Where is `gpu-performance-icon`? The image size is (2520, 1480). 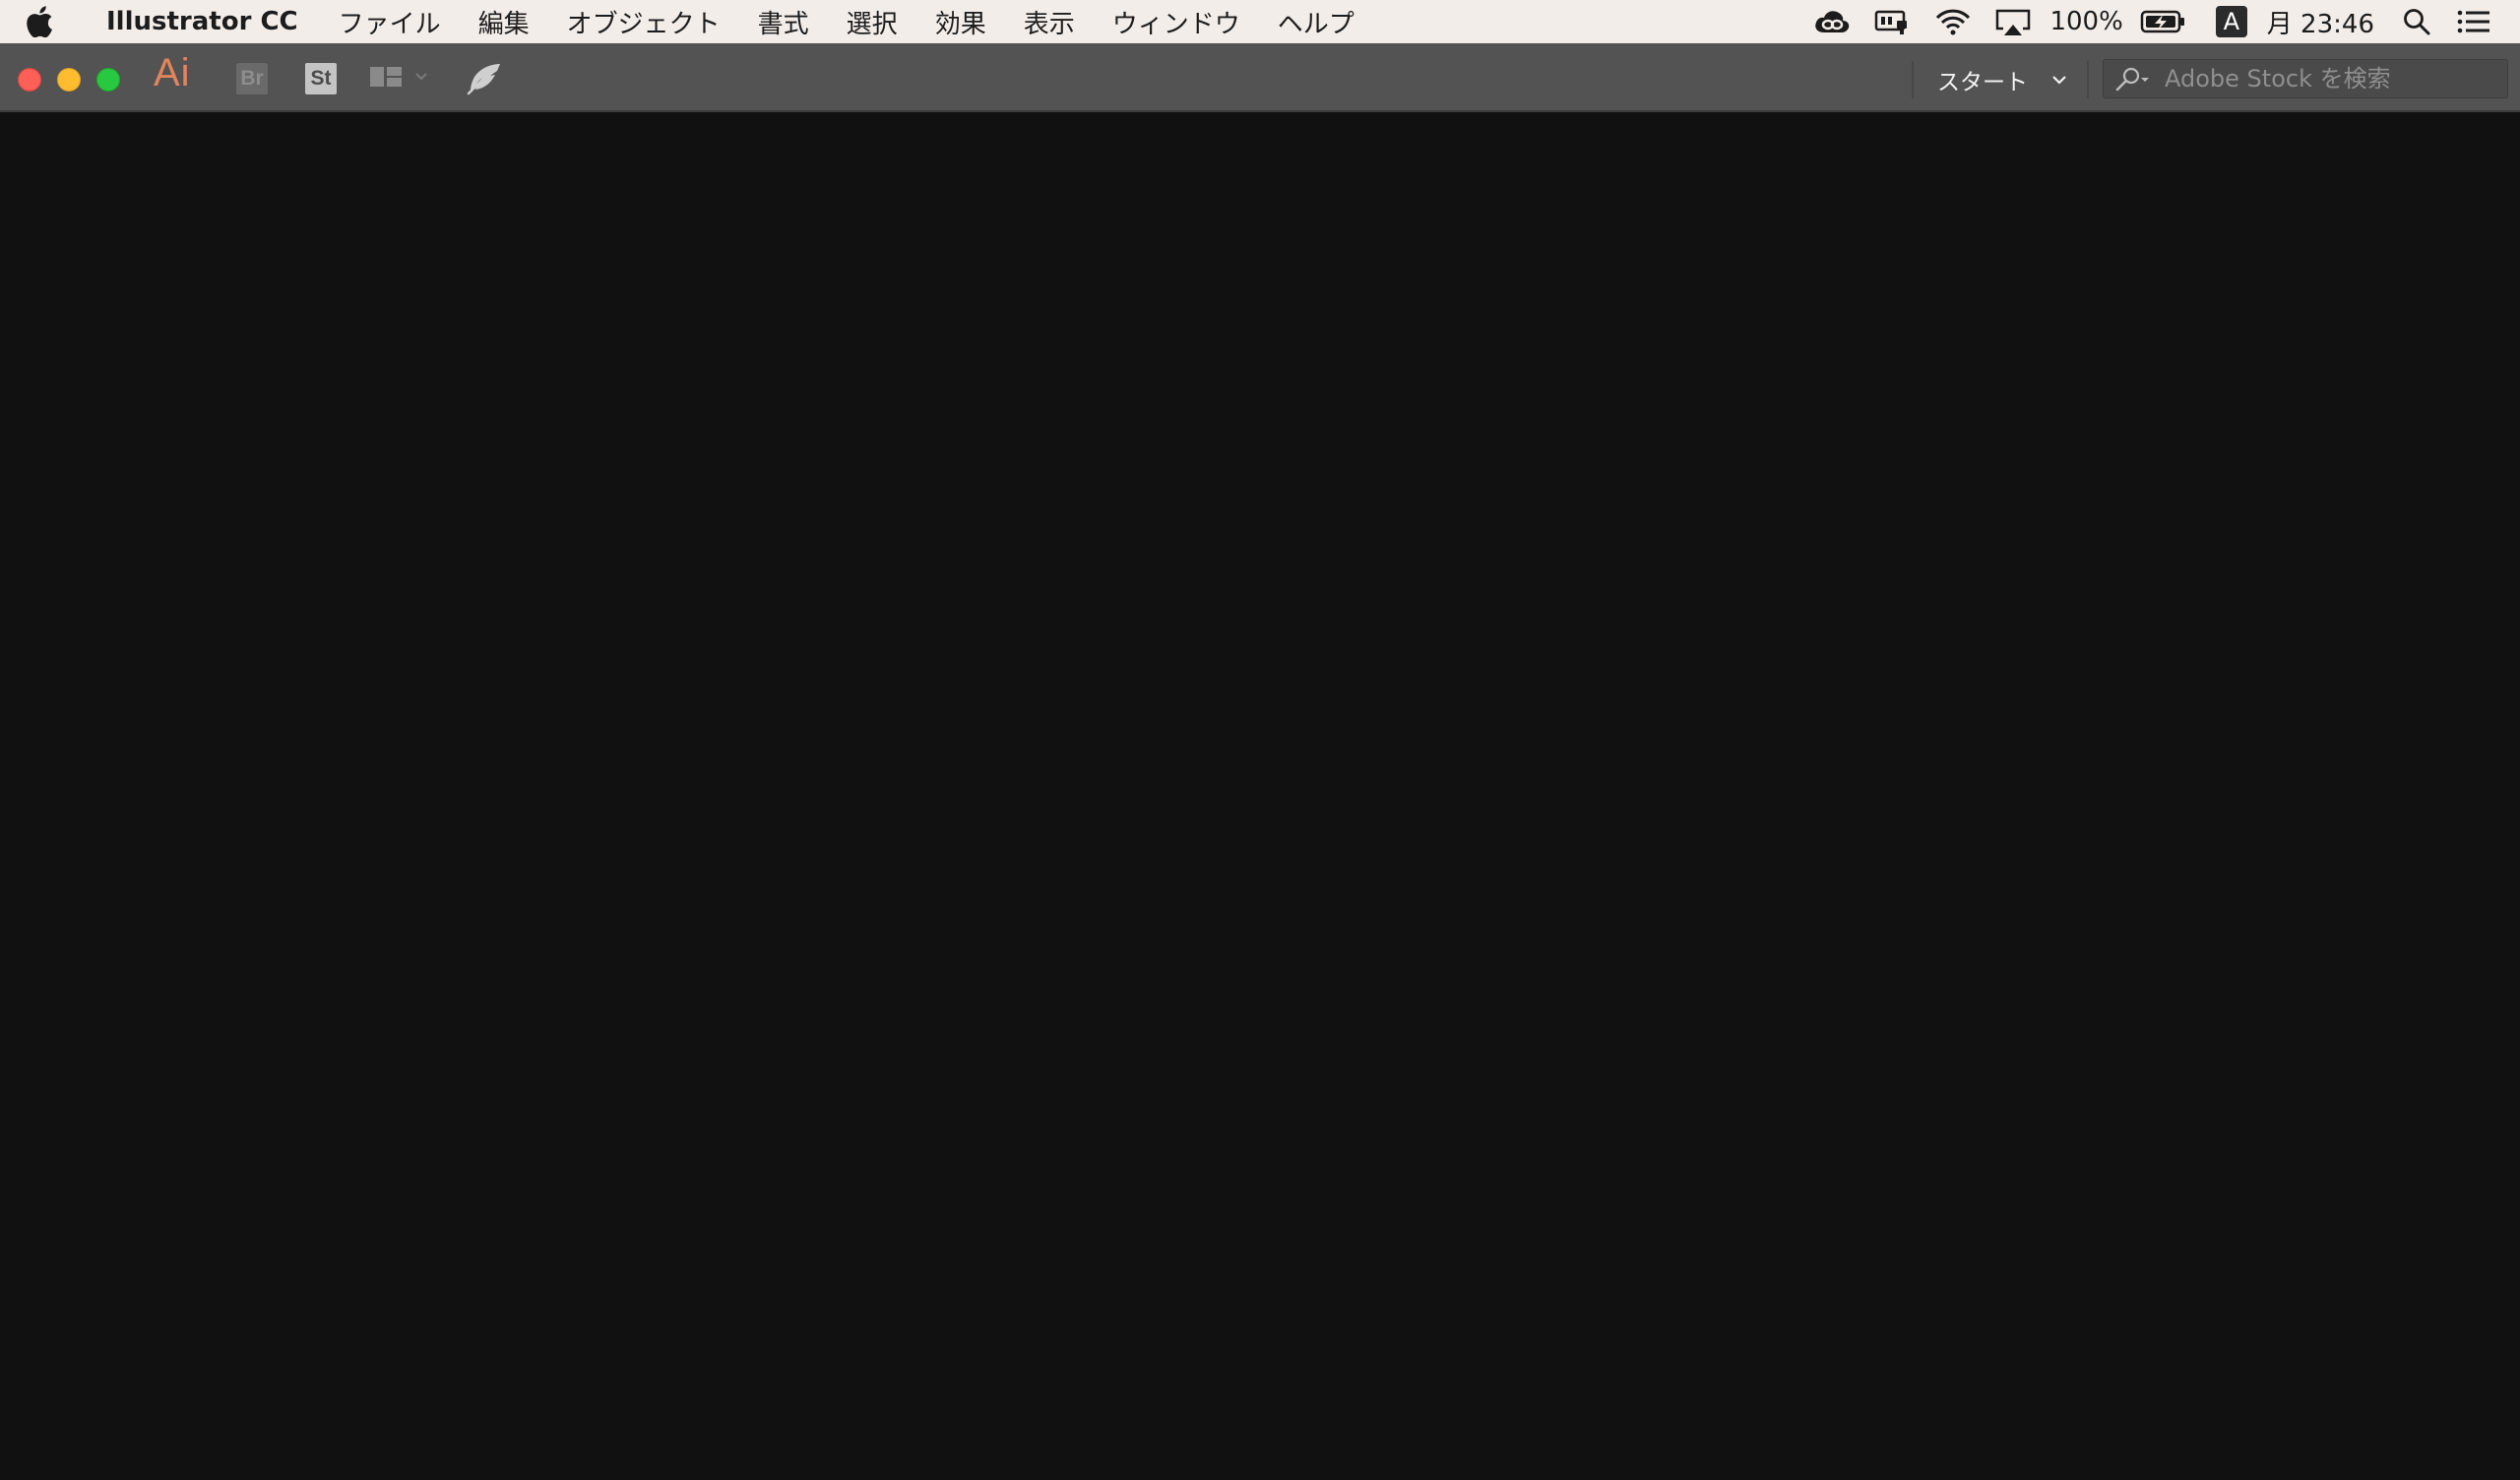 gpu-performance-icon is located at coordinates (484, 80).